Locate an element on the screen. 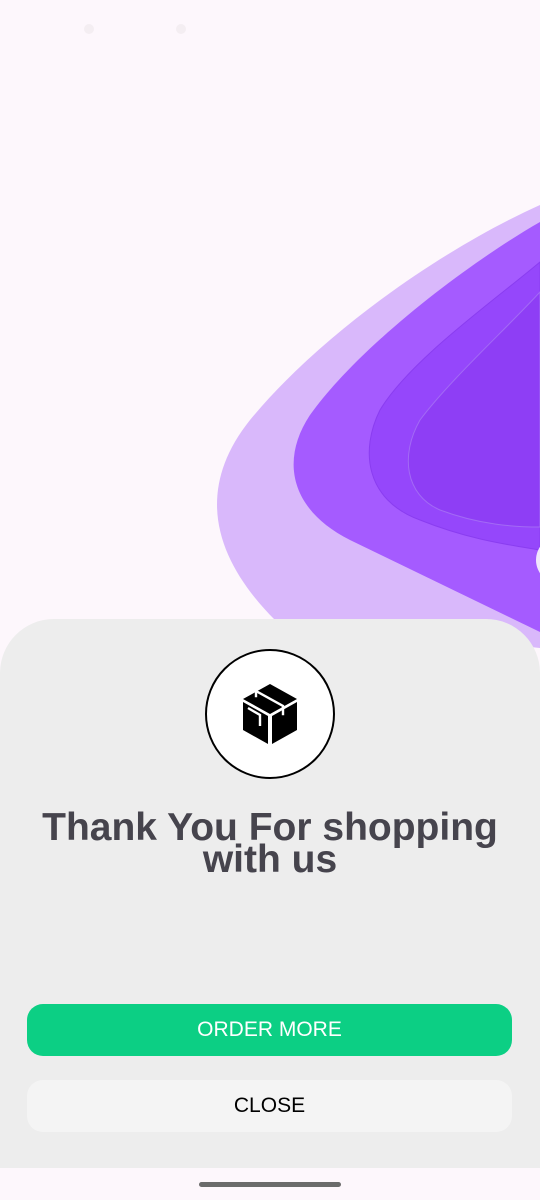 The height and width of the screenshot is (1200, 540). package-box-icon is located at coordinates (270, 714).